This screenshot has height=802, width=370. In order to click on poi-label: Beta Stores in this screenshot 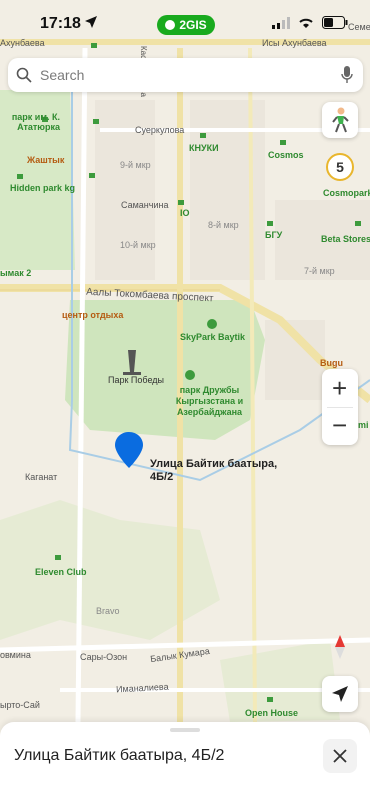, I will do `click(345, 239)`.